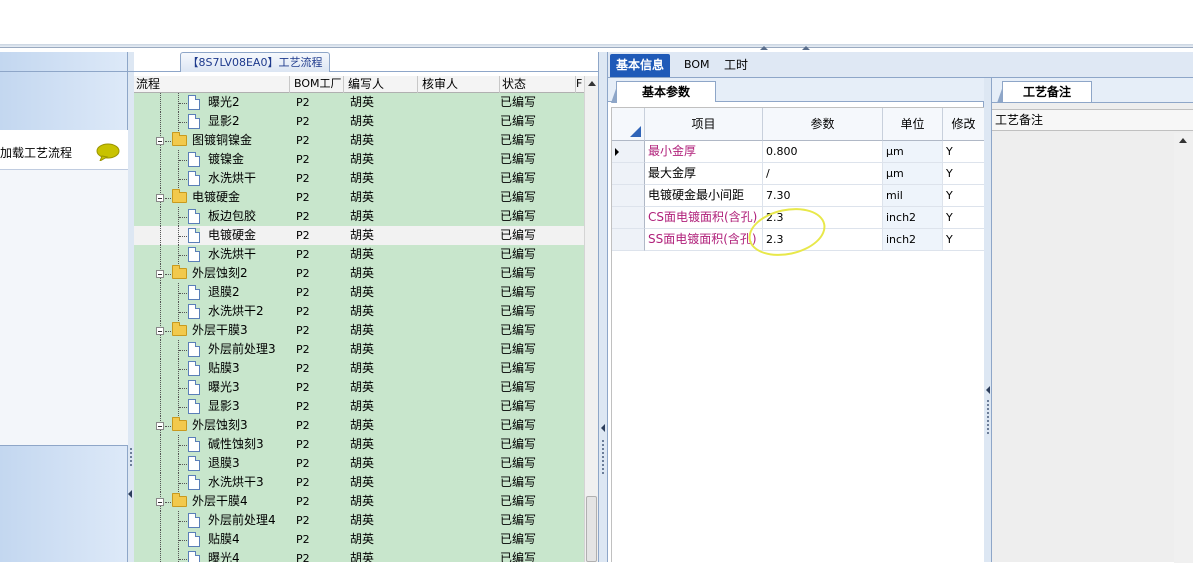  What do you see at coordinates (580, 84) in the screenshot?
I see `column-header-extra: F` at bounding box center [580, 84].